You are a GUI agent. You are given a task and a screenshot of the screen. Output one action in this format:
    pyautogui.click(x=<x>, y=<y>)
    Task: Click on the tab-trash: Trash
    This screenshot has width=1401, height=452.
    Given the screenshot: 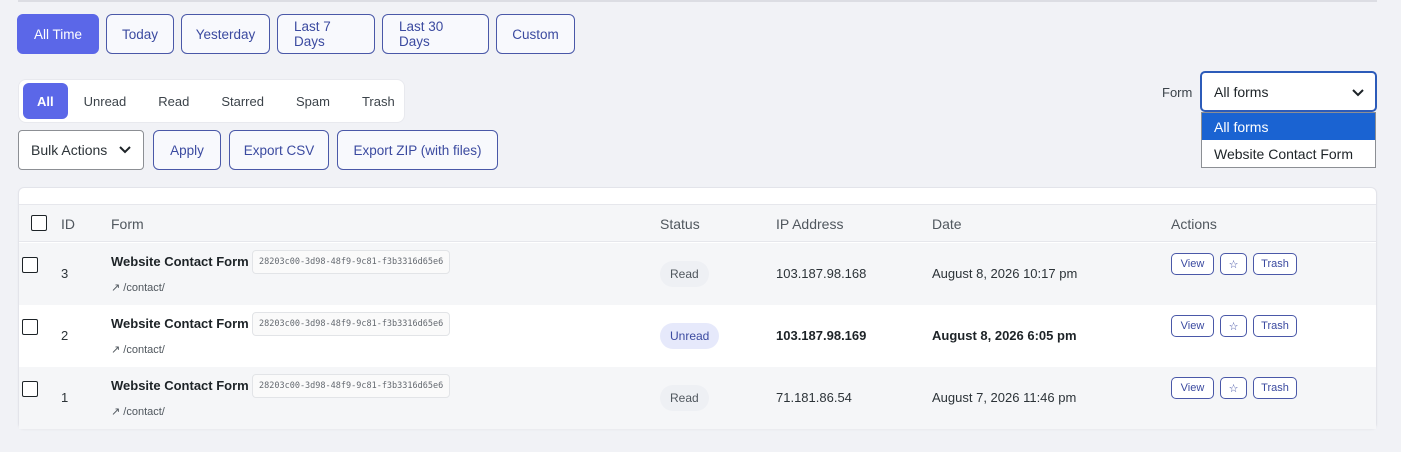 What is the action you would take?
    pyautogui.click(x=378, y=101)
    